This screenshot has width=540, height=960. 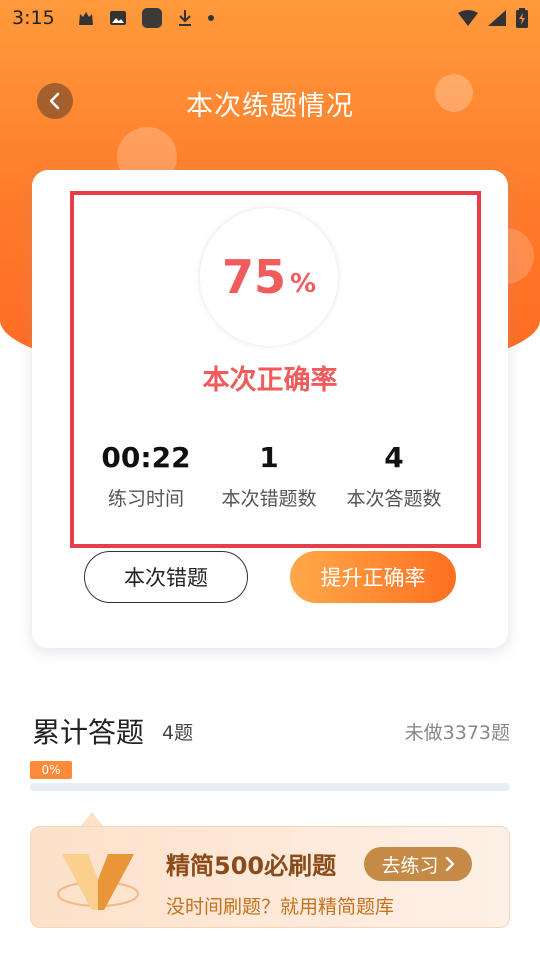 I want to click on stat-answered-count: 4 本次答题数, so click(x=394, y=476).